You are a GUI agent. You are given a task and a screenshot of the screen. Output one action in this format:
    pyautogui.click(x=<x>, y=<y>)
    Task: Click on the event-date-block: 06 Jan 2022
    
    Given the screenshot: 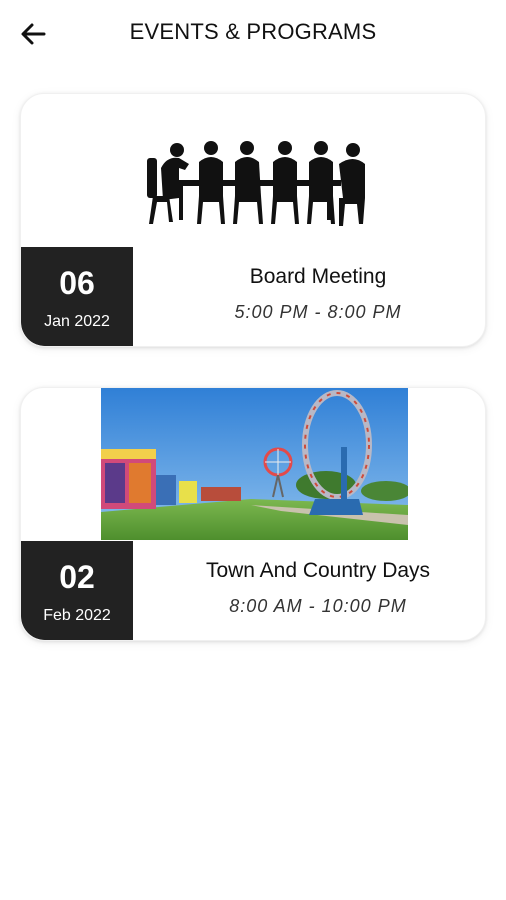 What is the action you would take?
    pyautogui.click(x=77, y=296)
    